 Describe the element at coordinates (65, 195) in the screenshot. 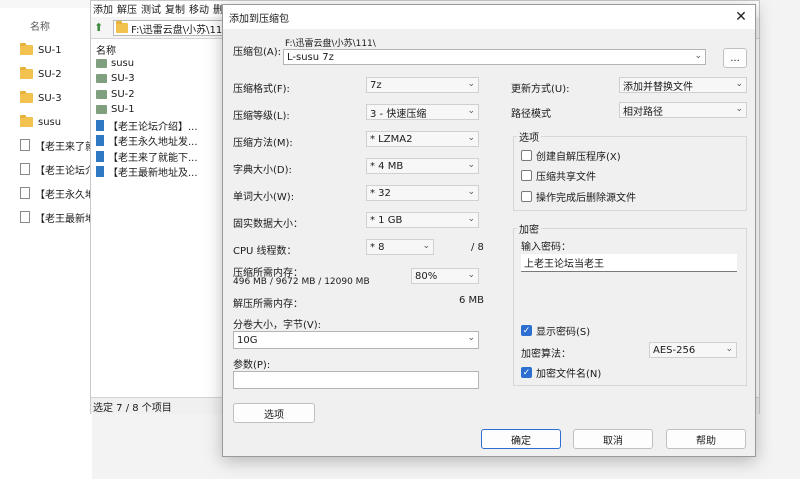

I see `explorer-item-label: 【老王永久地` at that location.